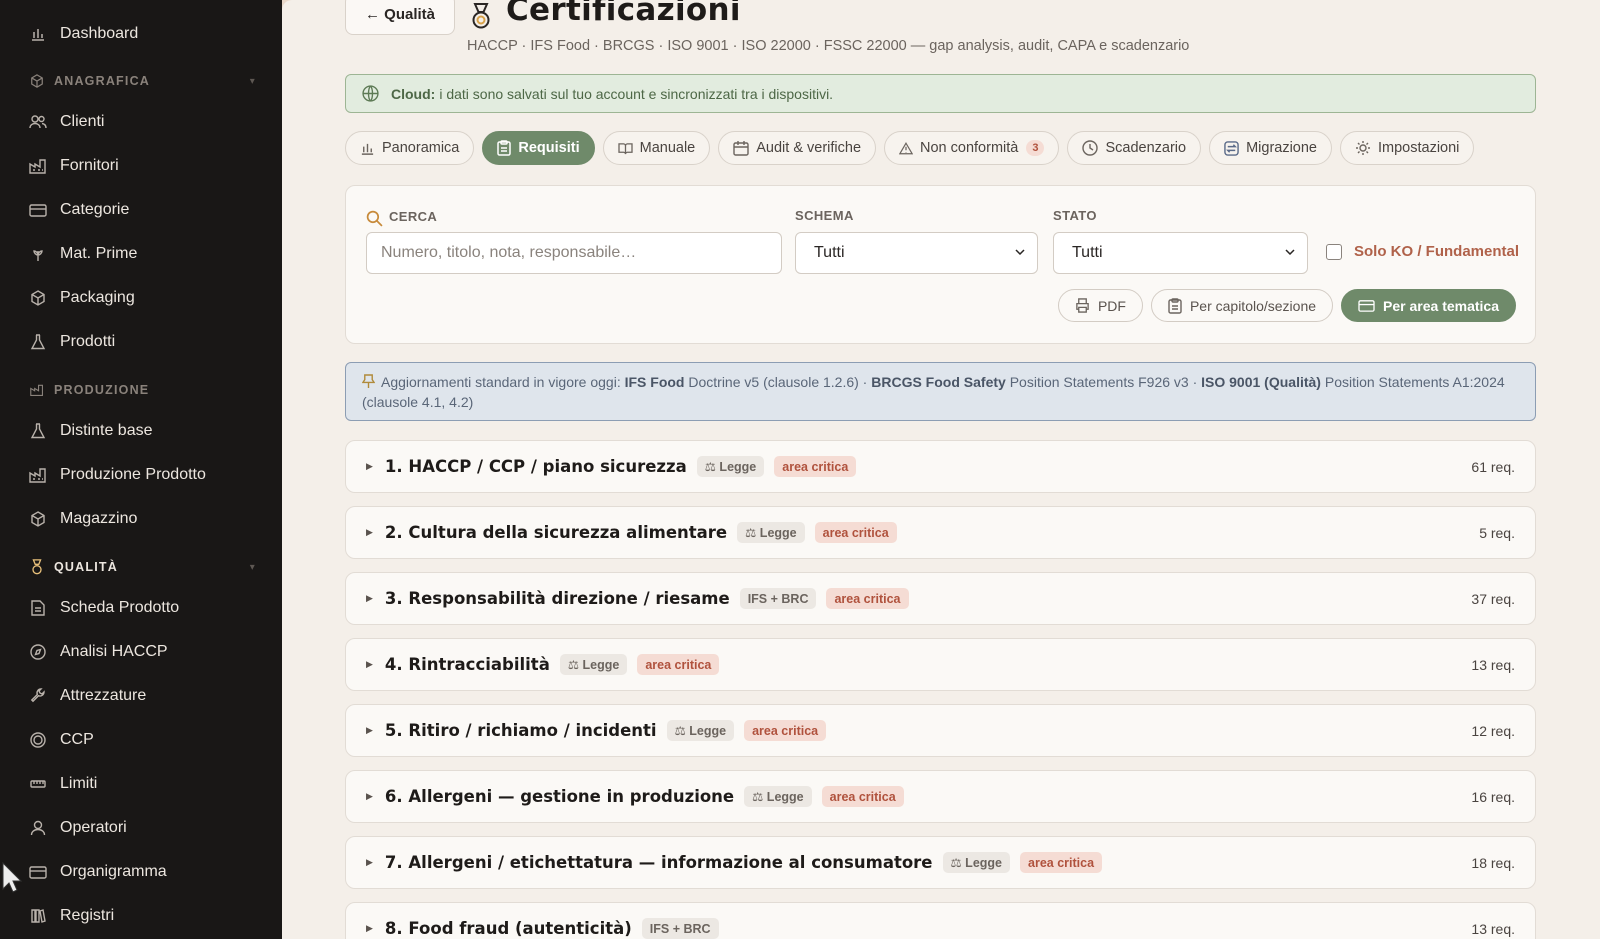  Describe the element at coordinates (1270, 148) in the screenshot. I see `tab-migrazione: Migrazione` at that location.